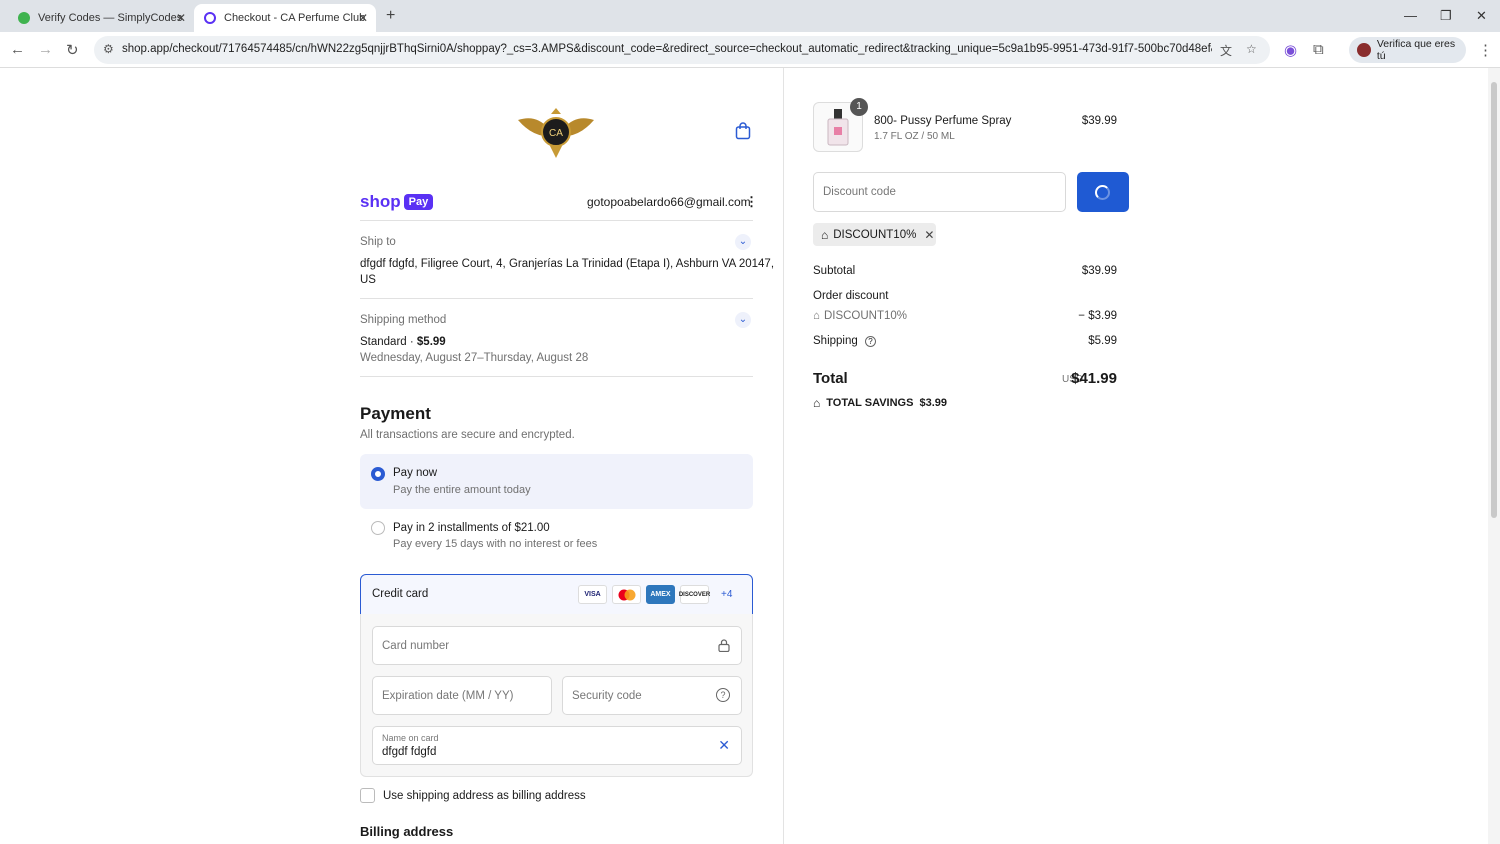  What do you see at coordinates (626, 594) in the screenshot?
I see `mastercard-icon` at bounding box center [626, 594].